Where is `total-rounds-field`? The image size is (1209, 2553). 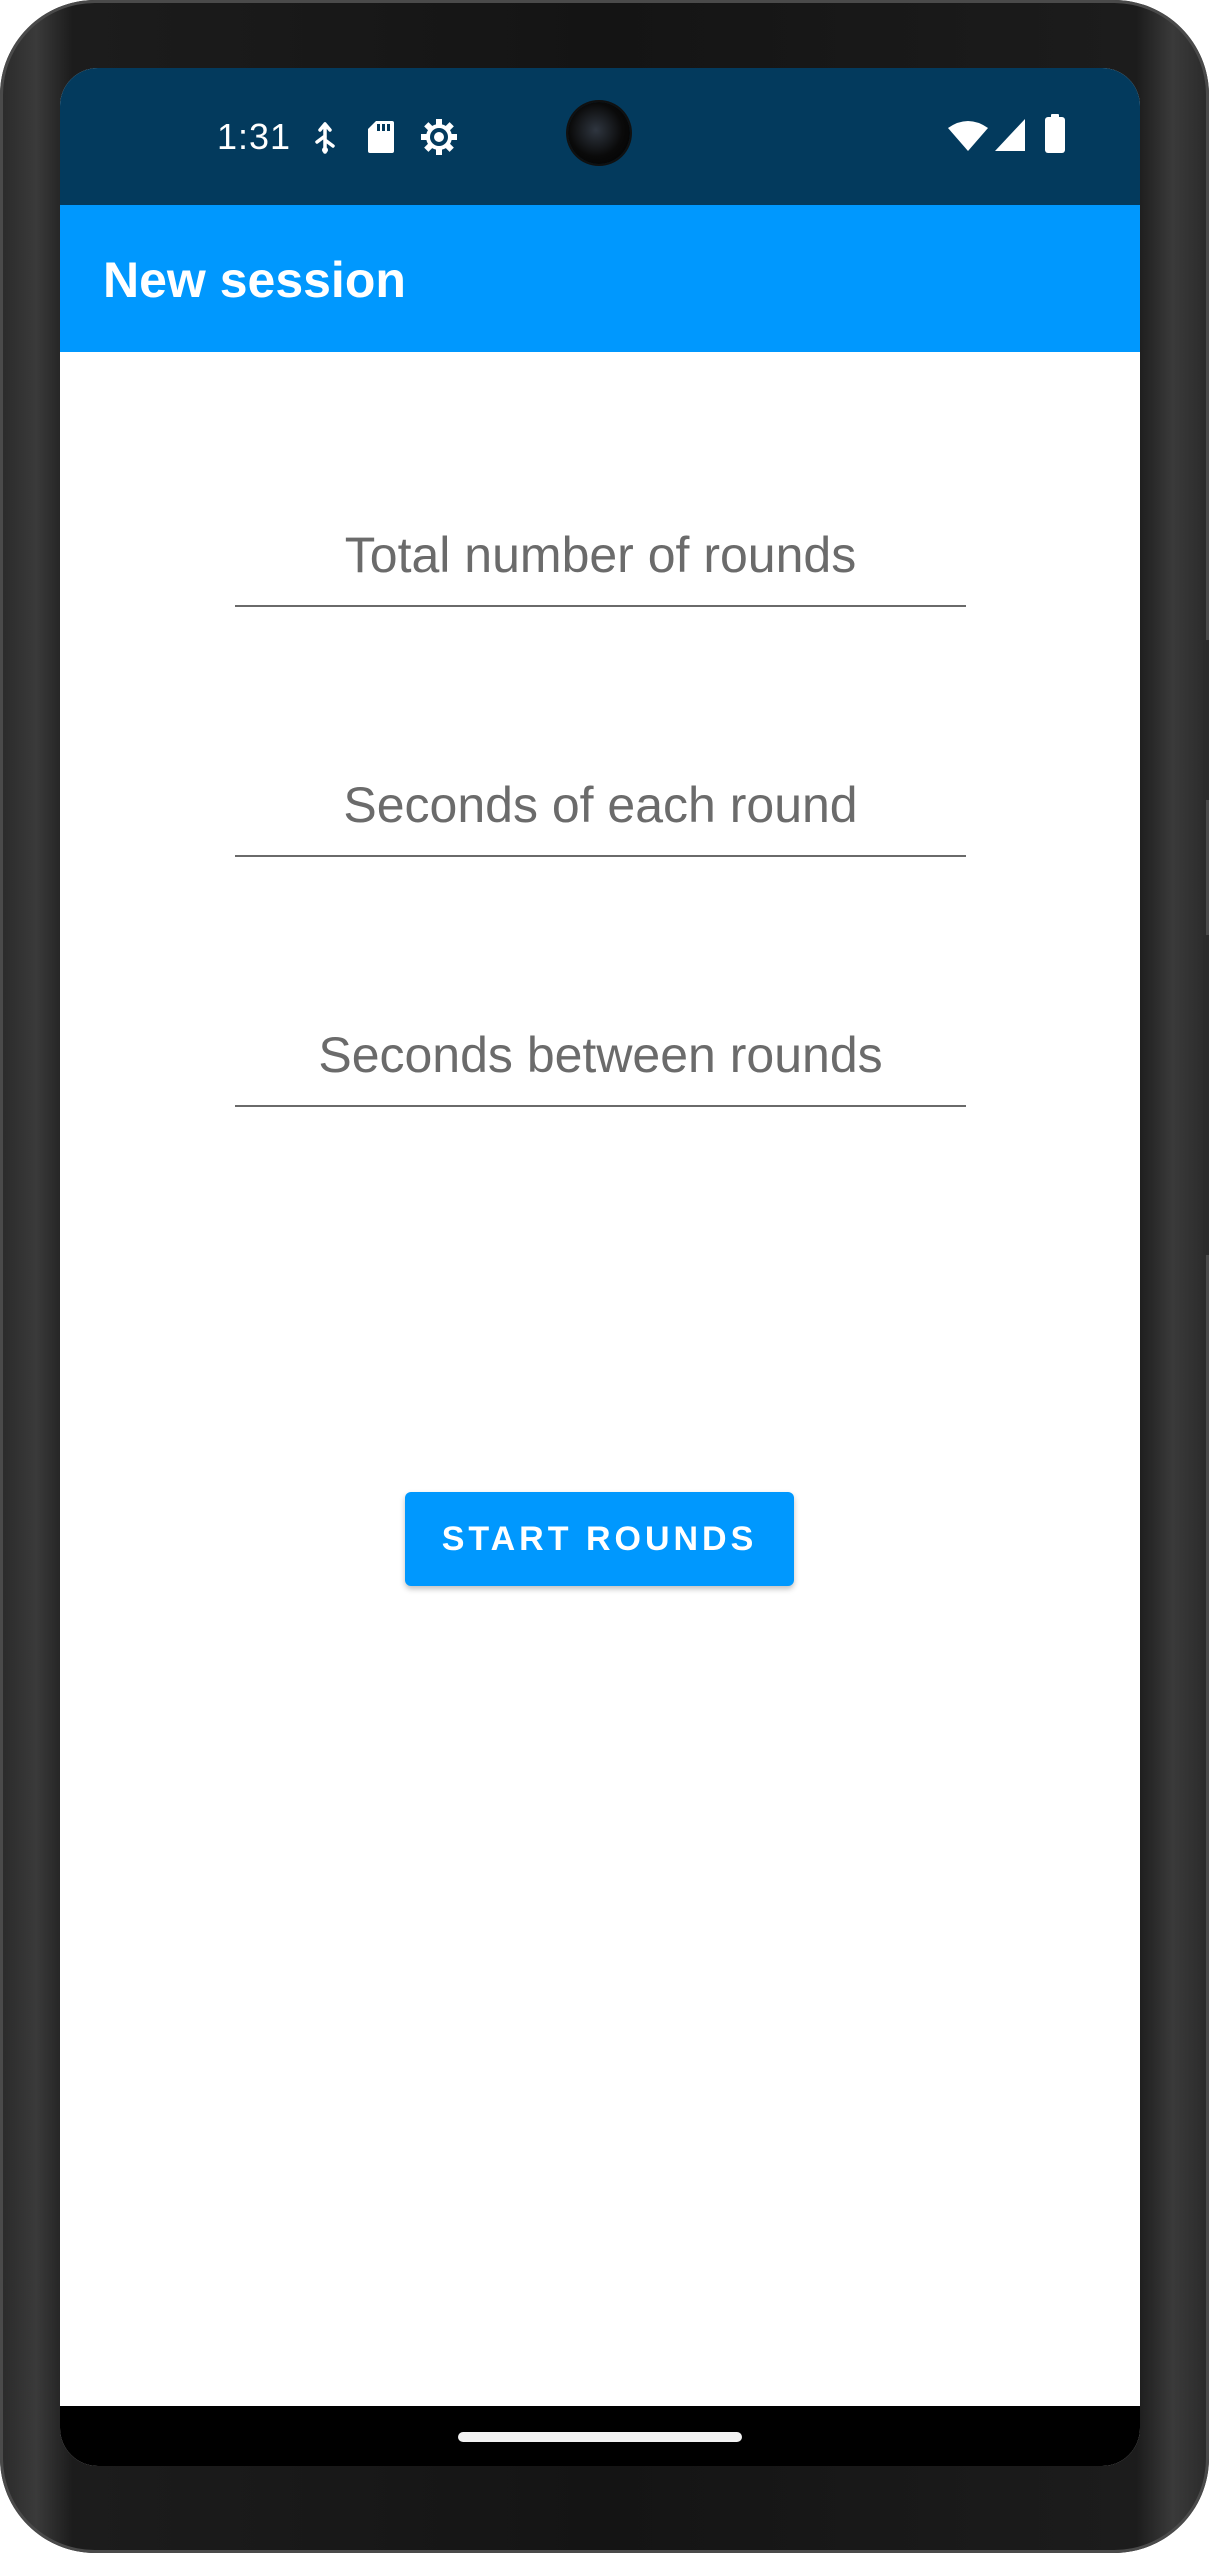 total-rounds-field is located at coordinates (600, 556).